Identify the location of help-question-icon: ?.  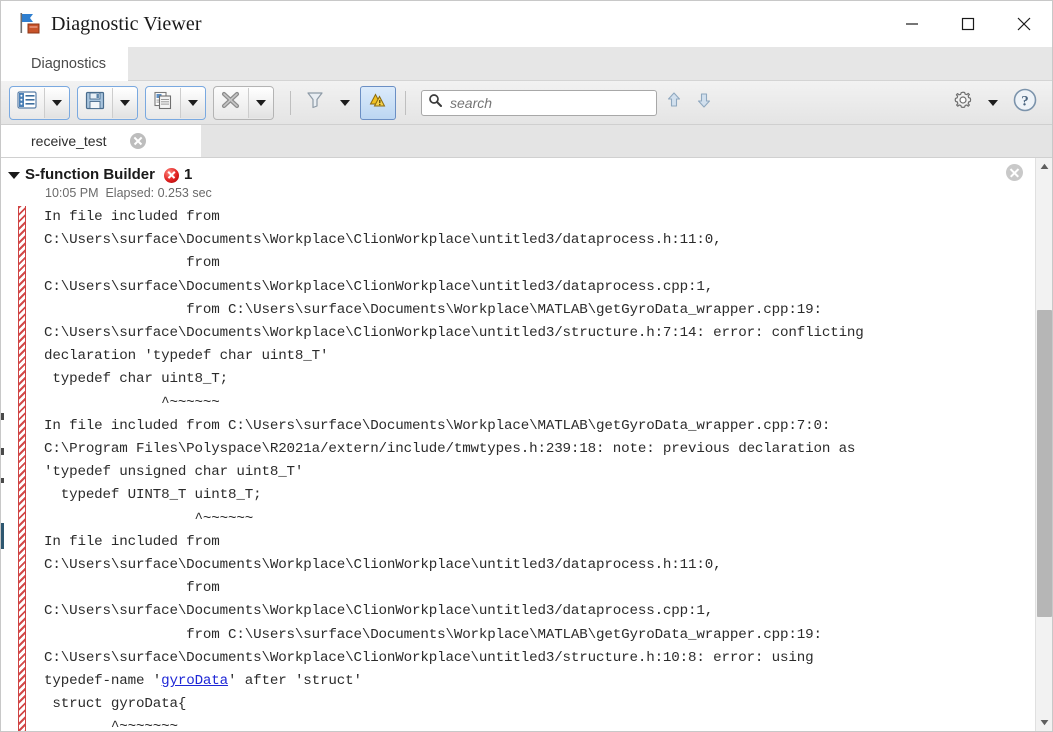
(1025, 102).